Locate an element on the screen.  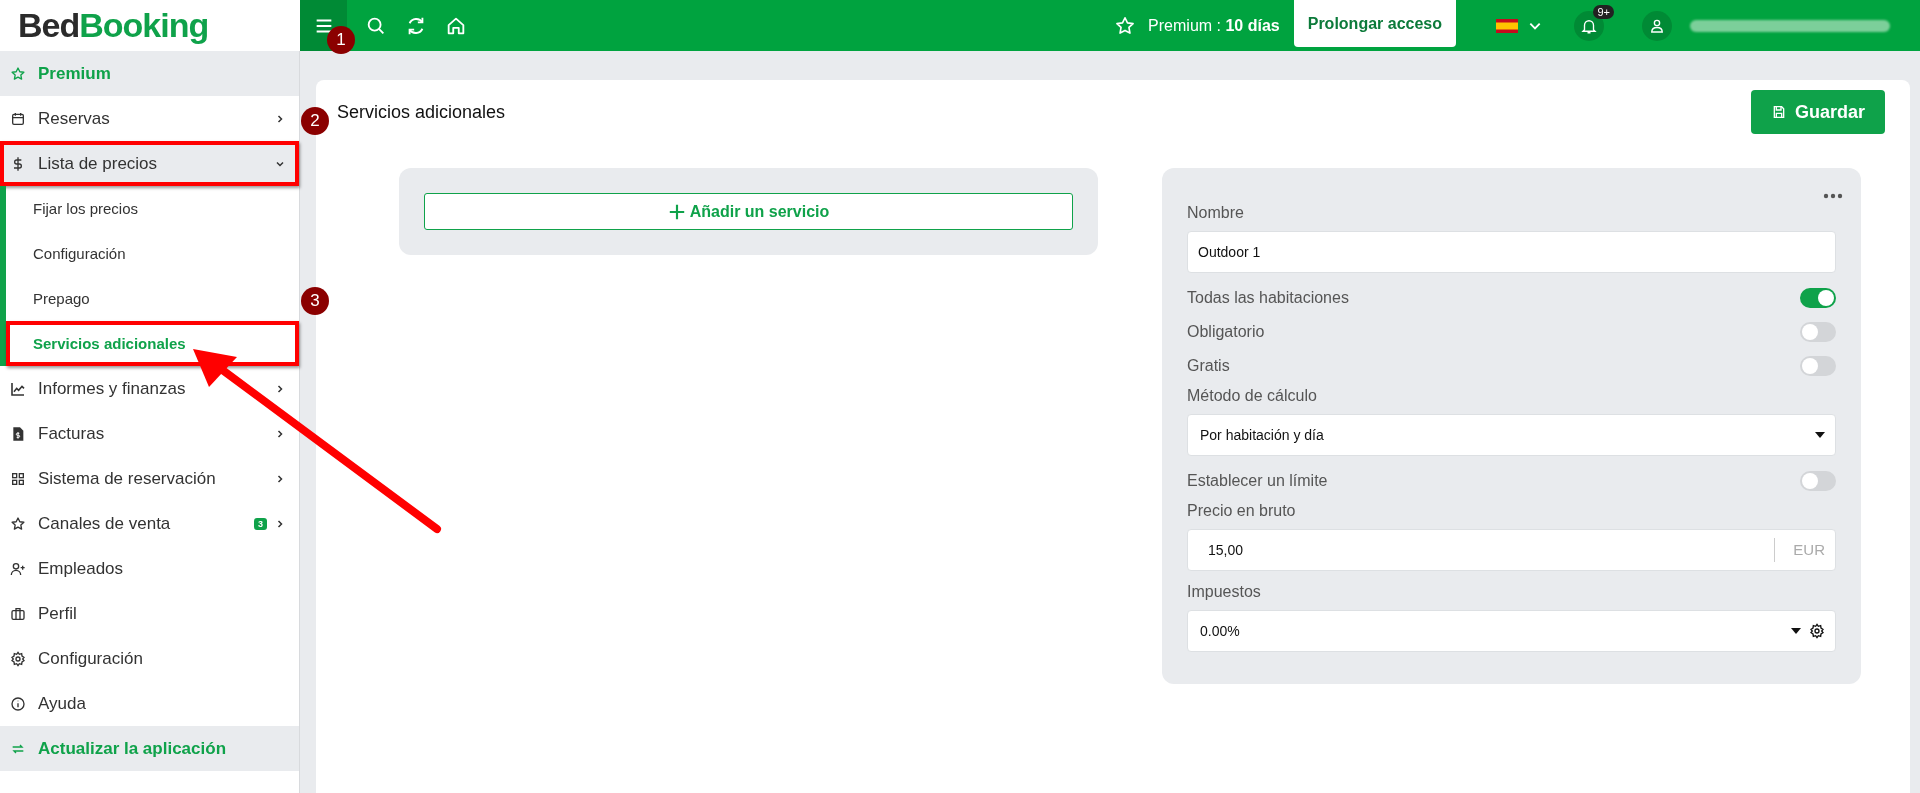
menu-label: Premium is located at coordinates (75, 73).